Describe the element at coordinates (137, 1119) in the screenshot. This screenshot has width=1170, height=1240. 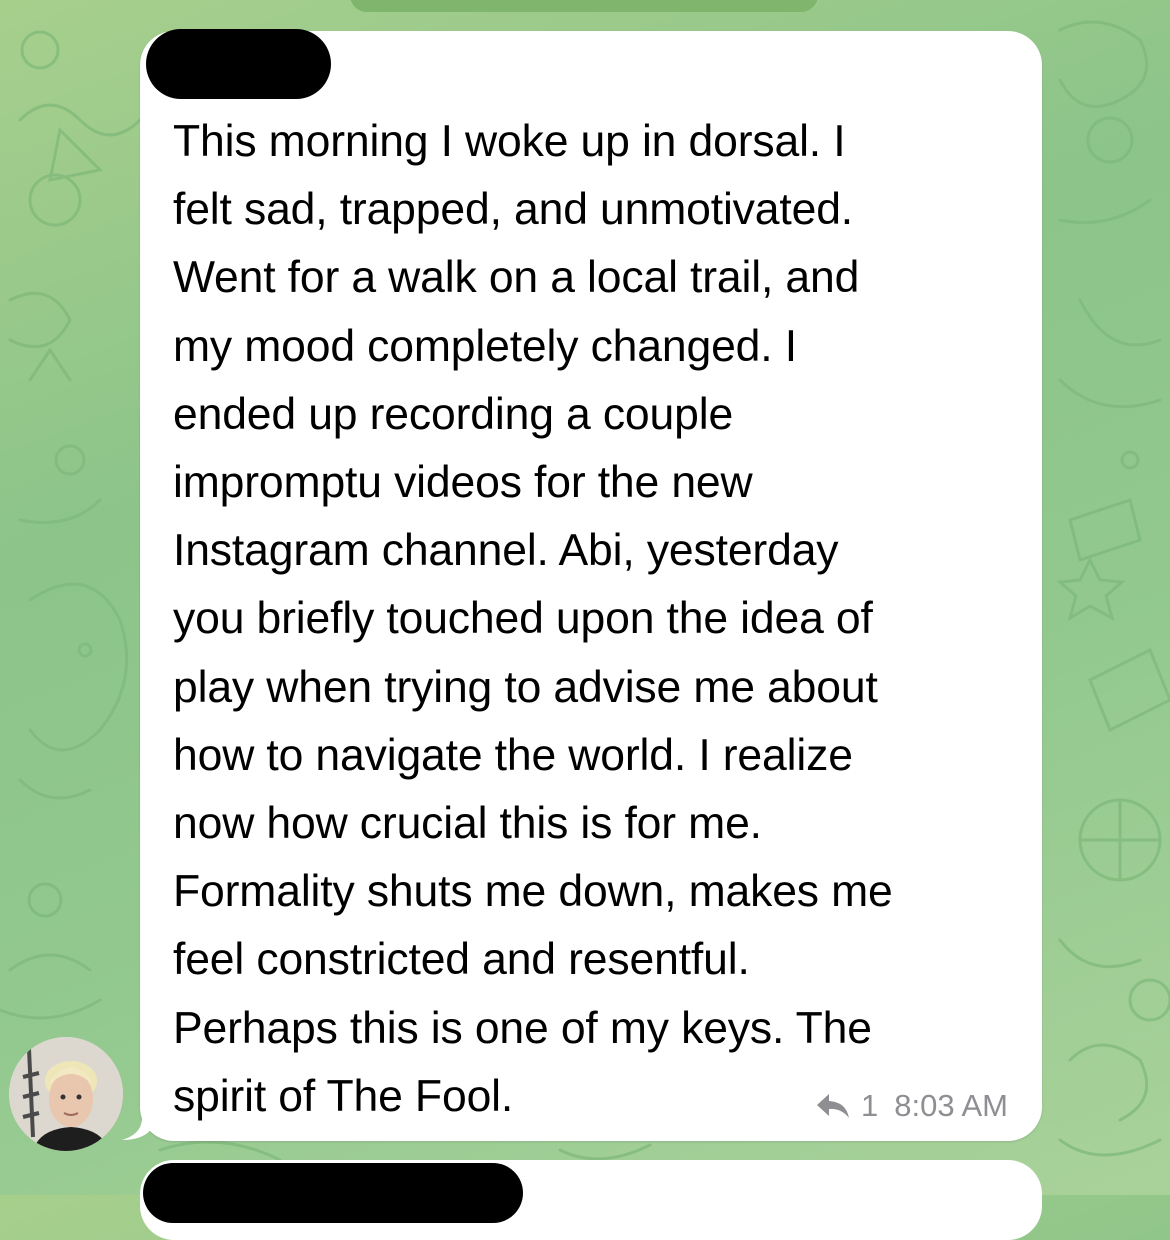
I see `bubble-tail` at that location.